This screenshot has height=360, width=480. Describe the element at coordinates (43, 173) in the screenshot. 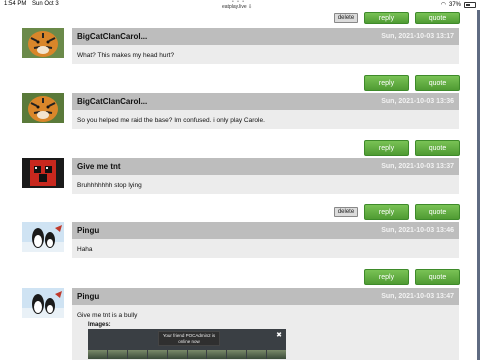

I see `creeper-avatar` at that location.